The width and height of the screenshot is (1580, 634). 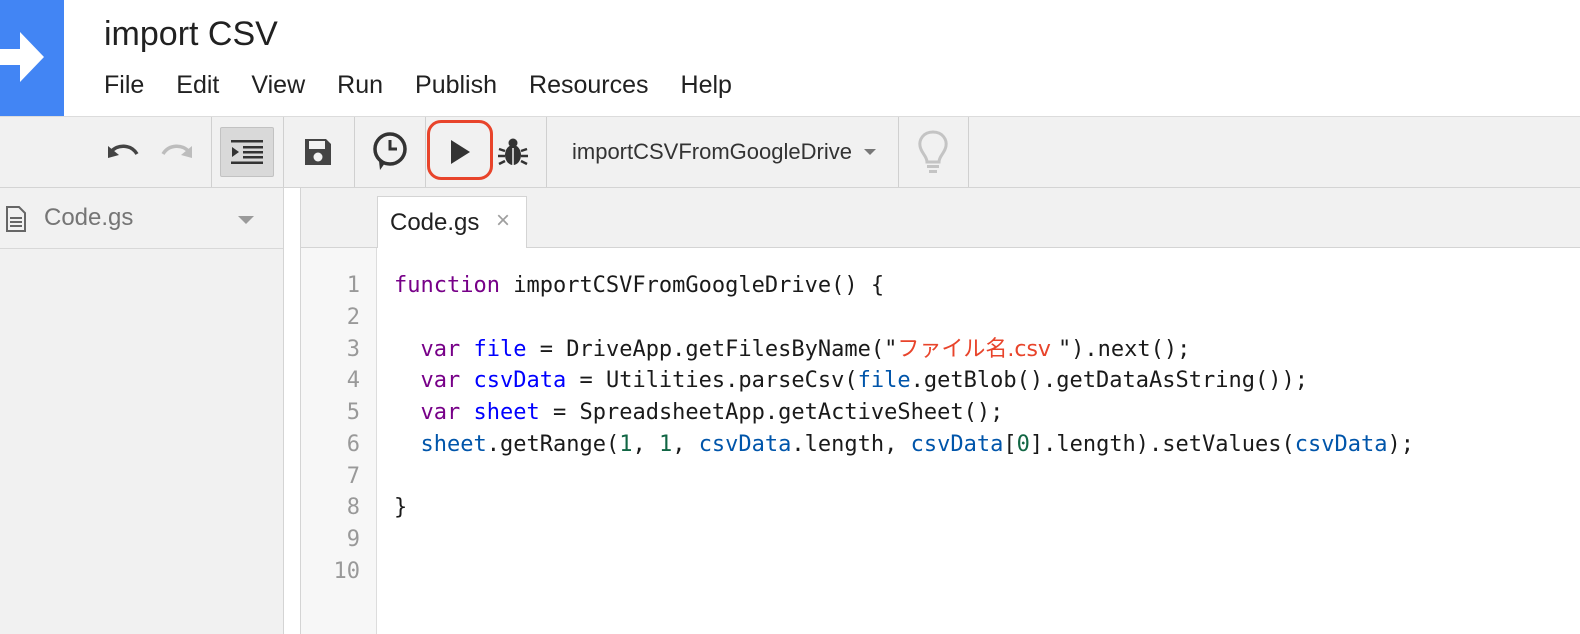 I want to click on tab-label: Code.gs, so click(x=435, y=222).